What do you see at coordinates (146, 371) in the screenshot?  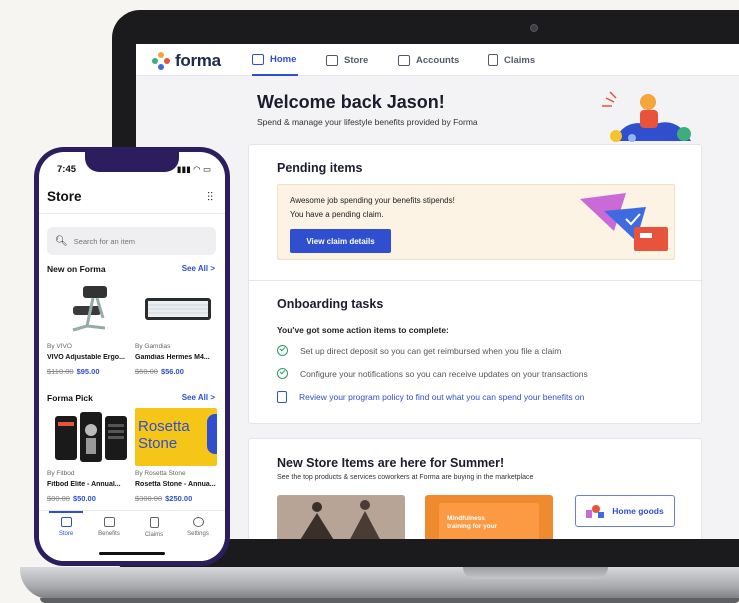 I see `old-price: $60.00` at bounding box center [146, 371].